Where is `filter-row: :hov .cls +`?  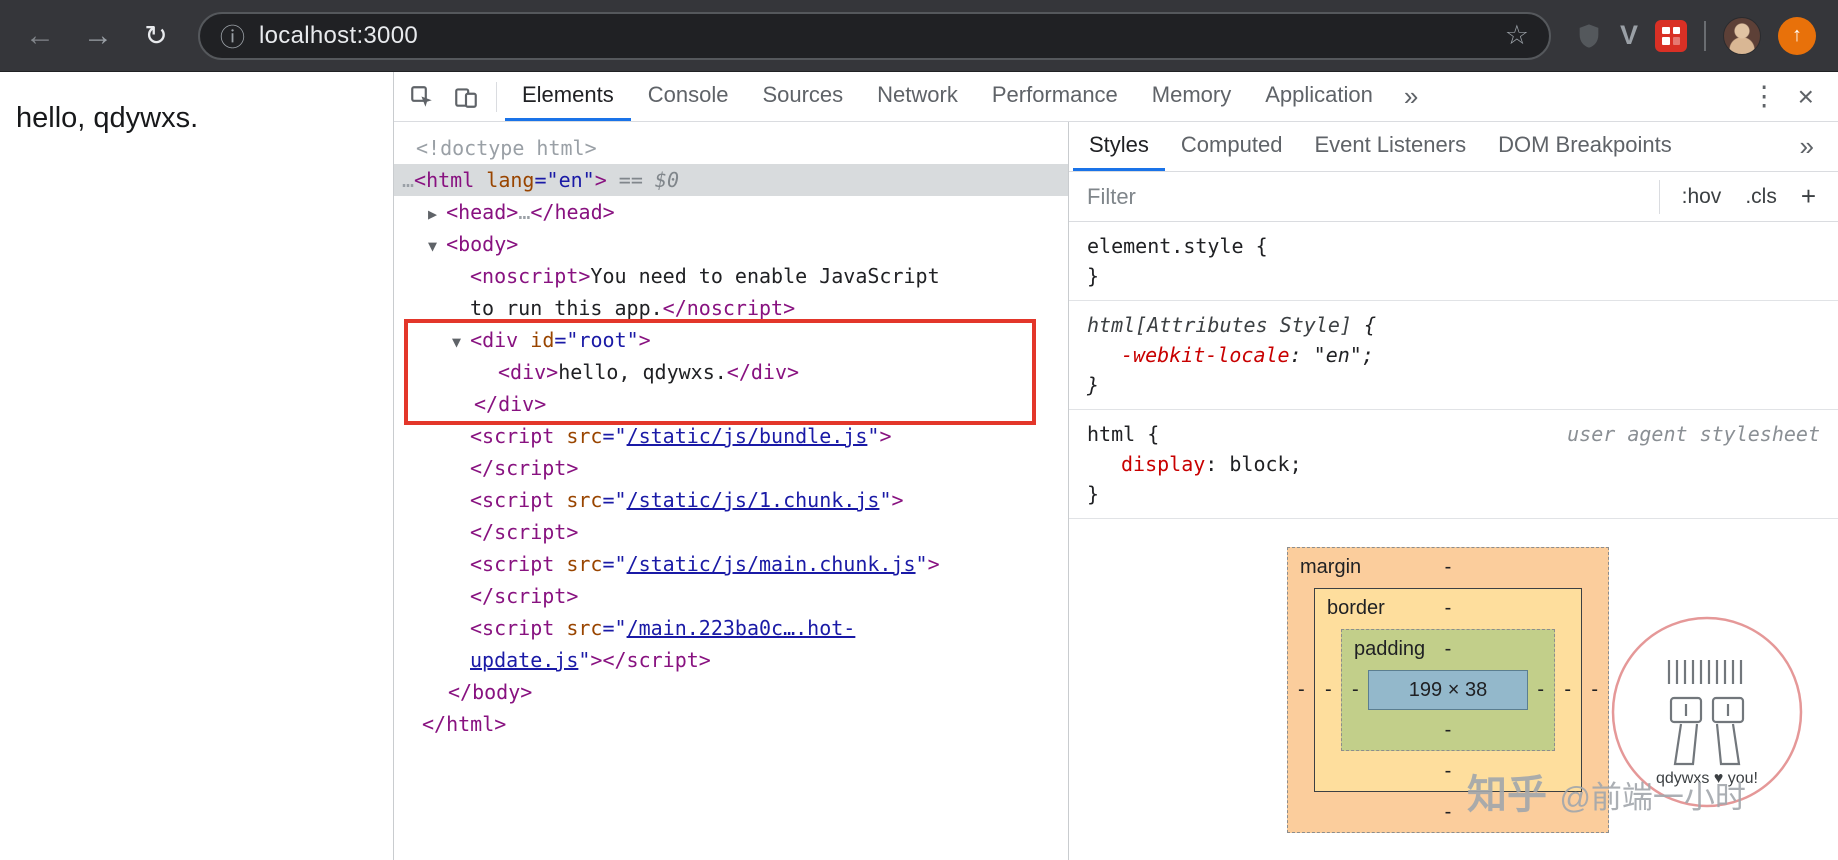 filter-row: :hov .cls + is located at coordinates (1453, 197).